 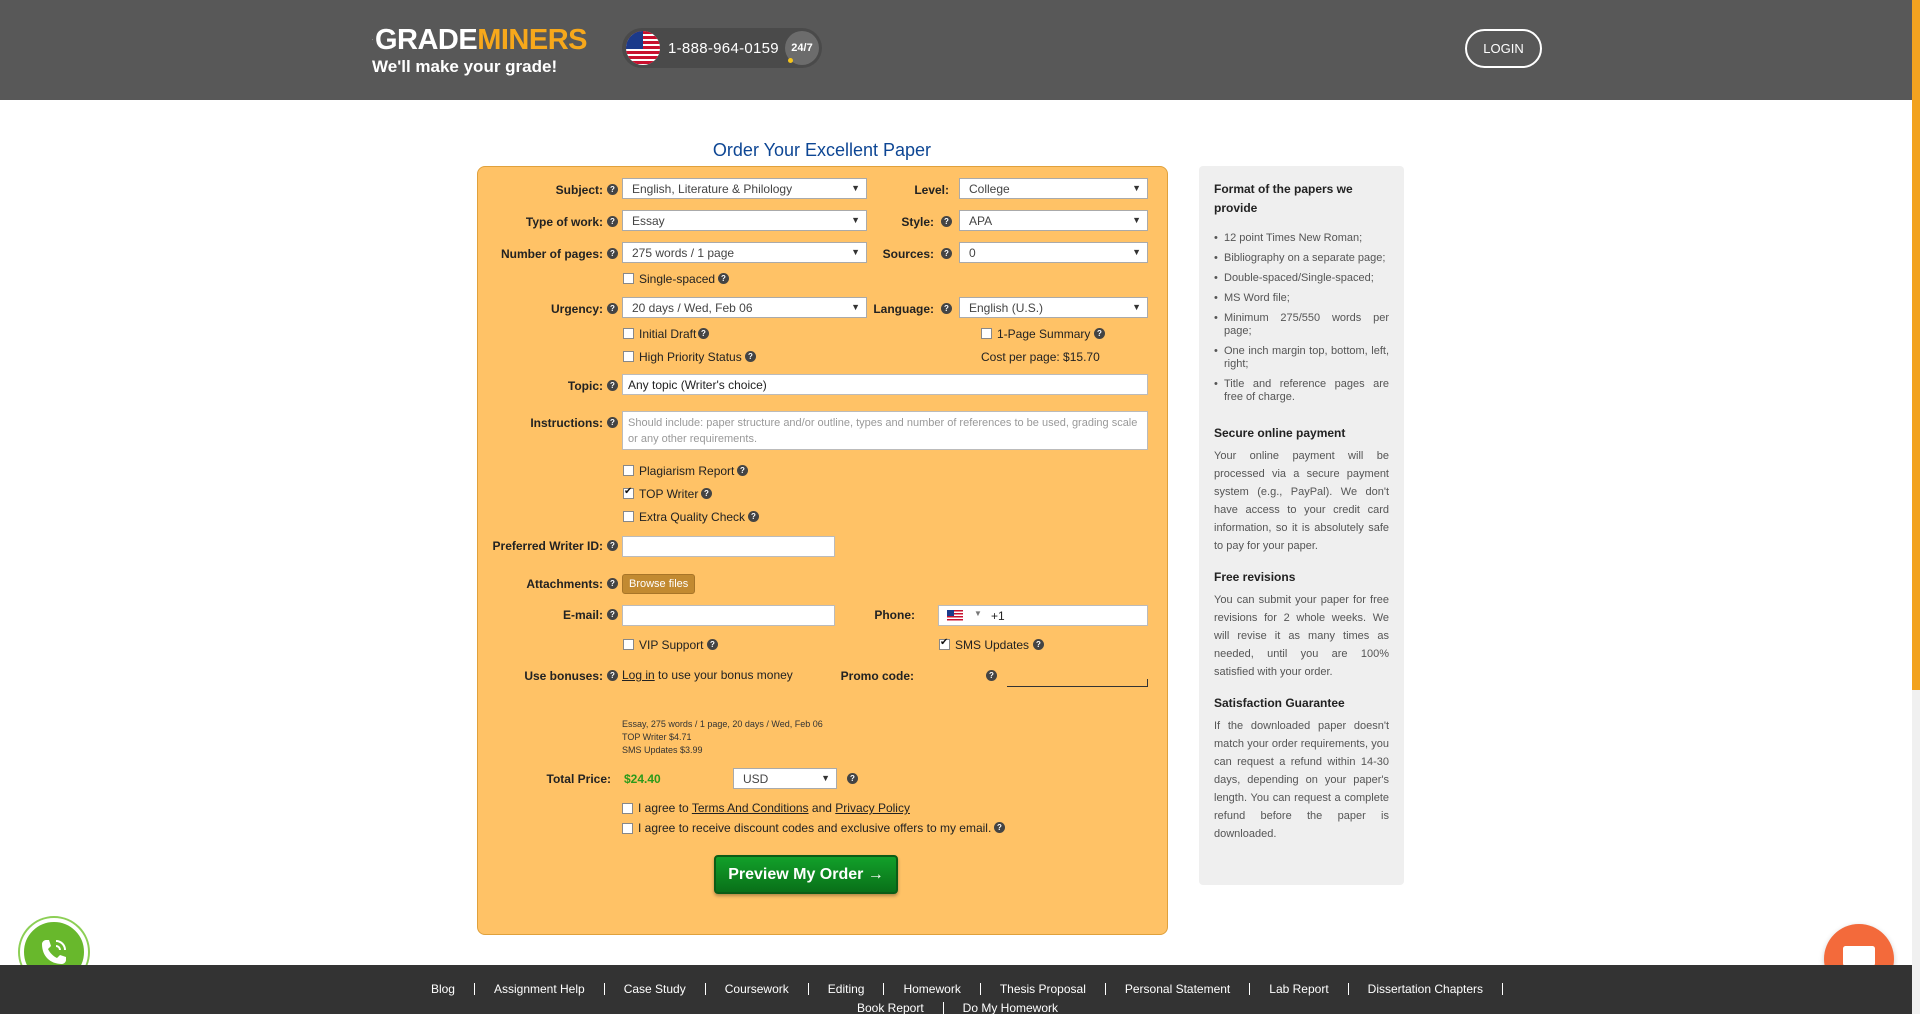 What do you see at coordinates (627, 828) in the screenshot?
I see `agree-discount-checkbox` at bounding box center [627, 828].